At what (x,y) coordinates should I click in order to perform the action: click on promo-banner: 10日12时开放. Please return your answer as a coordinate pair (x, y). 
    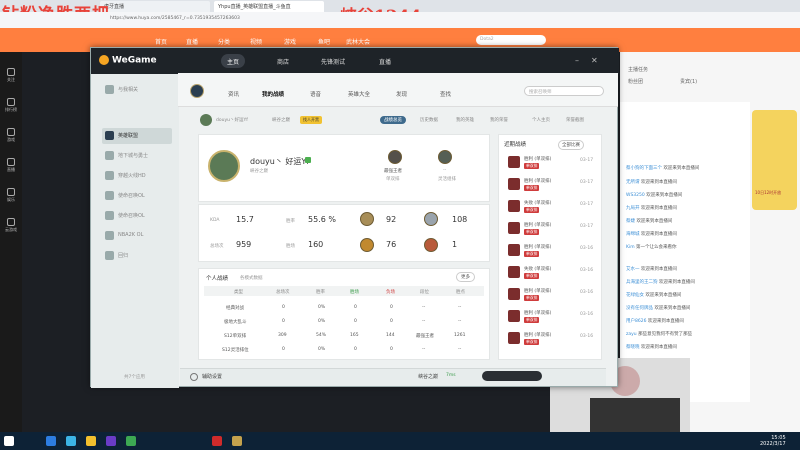
    Looking at the image, I should click on (774, 160).